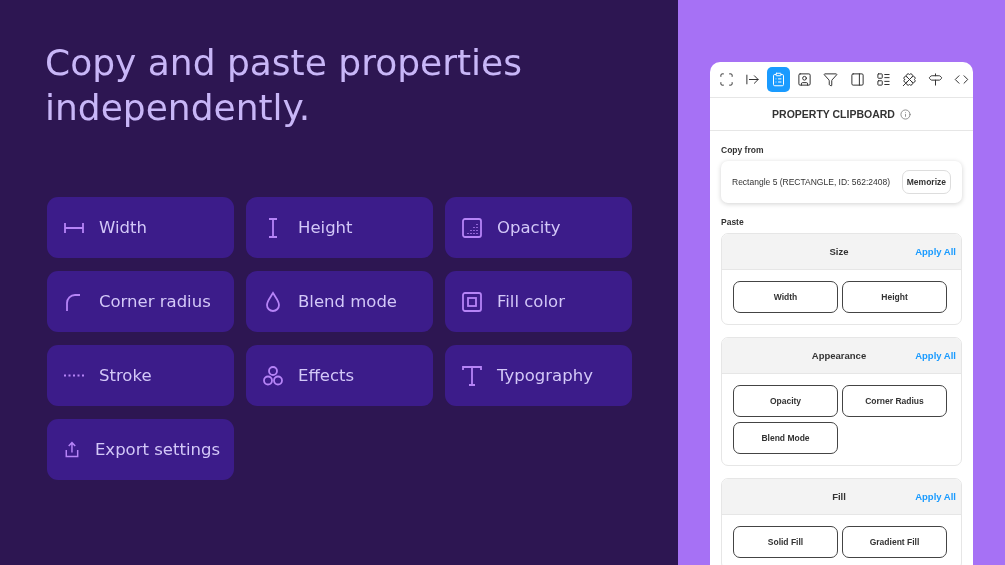  I want to click on section-title: Size, so click(839, 251).